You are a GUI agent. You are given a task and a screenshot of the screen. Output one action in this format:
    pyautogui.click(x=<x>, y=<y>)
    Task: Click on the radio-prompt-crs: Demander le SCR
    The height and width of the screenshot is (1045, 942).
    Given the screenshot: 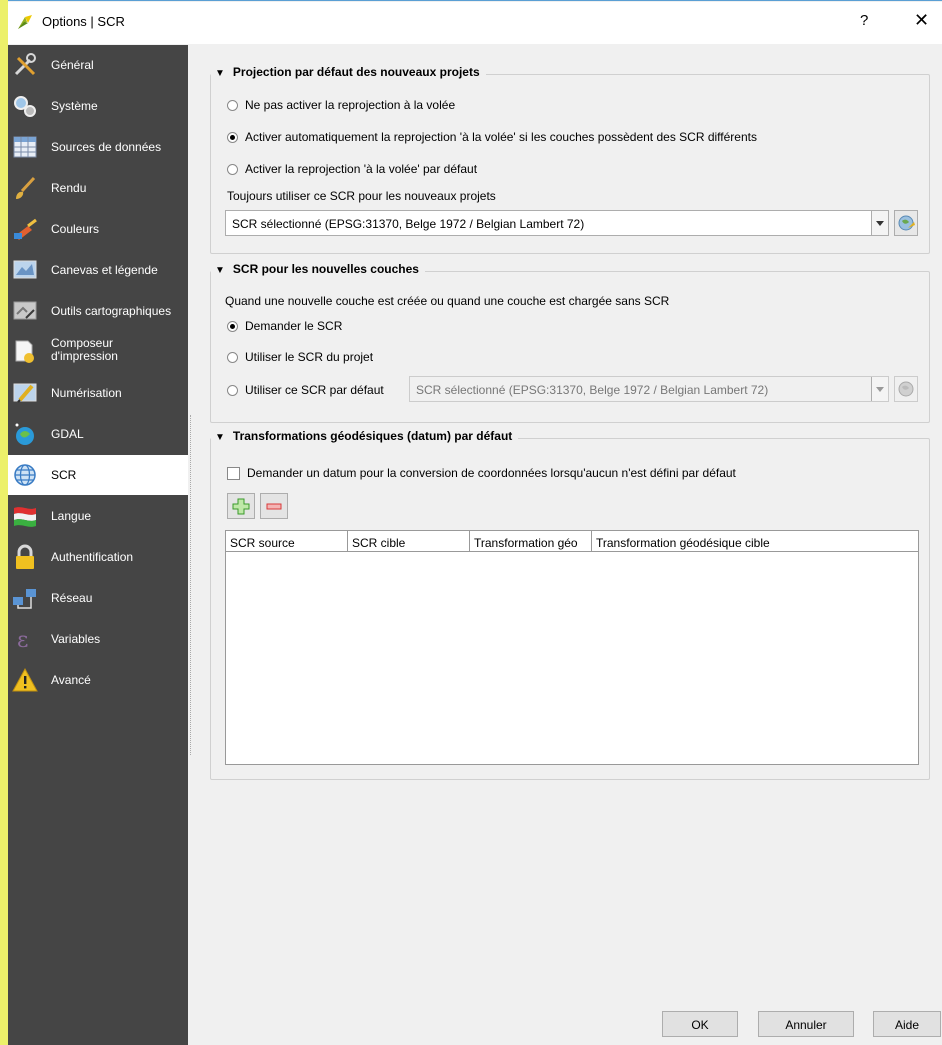 What is the action you would take?
    pyautogui.click(x=284, y=326)
    